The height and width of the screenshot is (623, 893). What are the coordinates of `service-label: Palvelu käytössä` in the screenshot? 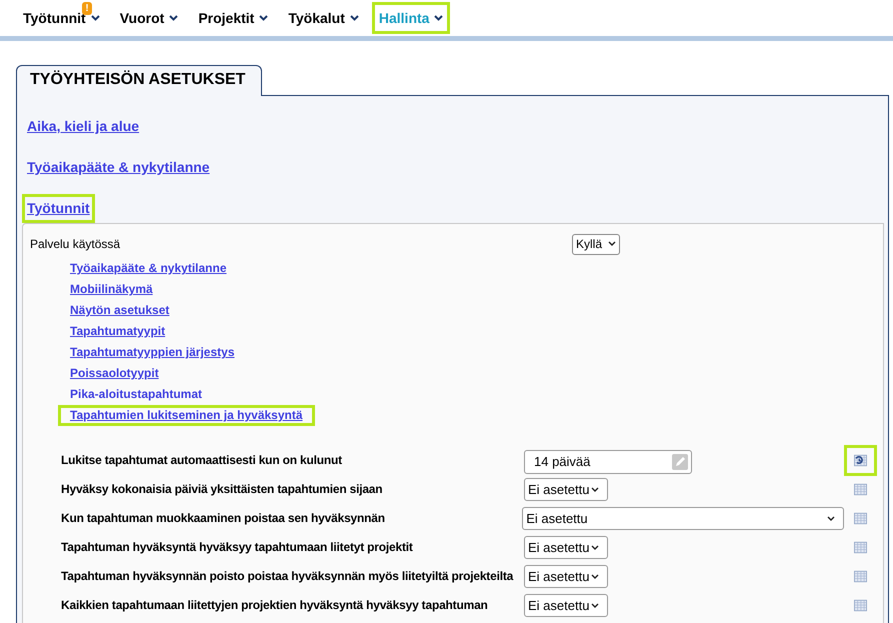 It's located at (76, 244).